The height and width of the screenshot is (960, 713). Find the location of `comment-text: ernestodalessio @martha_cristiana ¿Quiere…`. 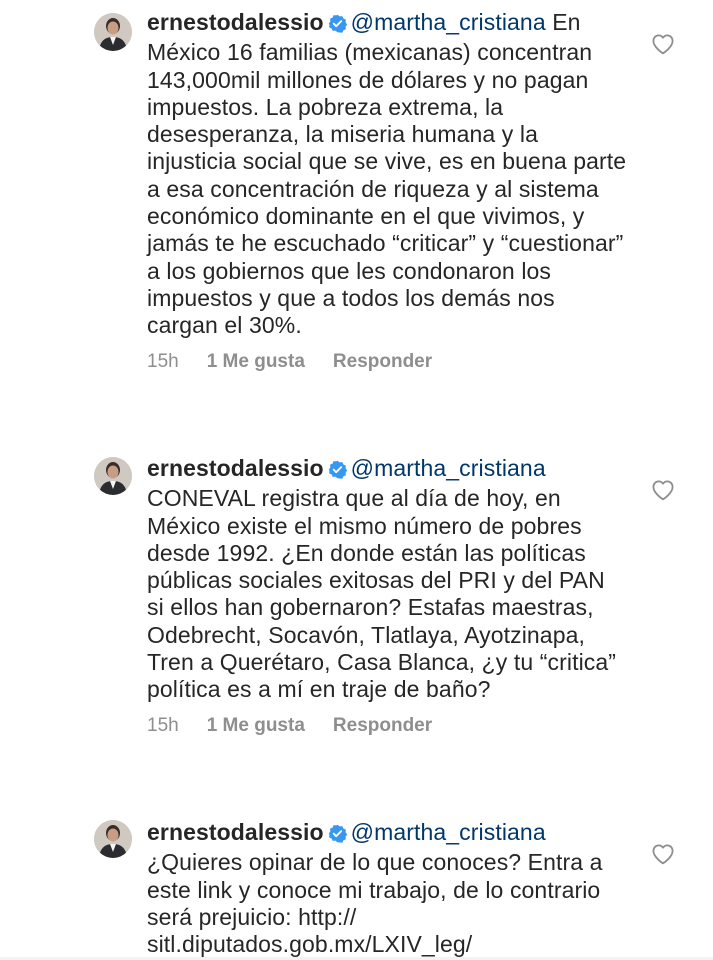

comment-text: ernestodalessio @martha_cristiana ¿Quiere… is located at coordinates (387, 888).